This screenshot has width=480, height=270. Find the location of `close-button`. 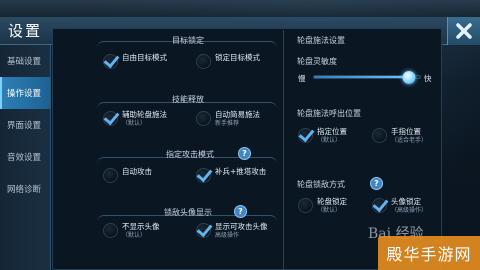

close-button is located at coordinates (463, 31).